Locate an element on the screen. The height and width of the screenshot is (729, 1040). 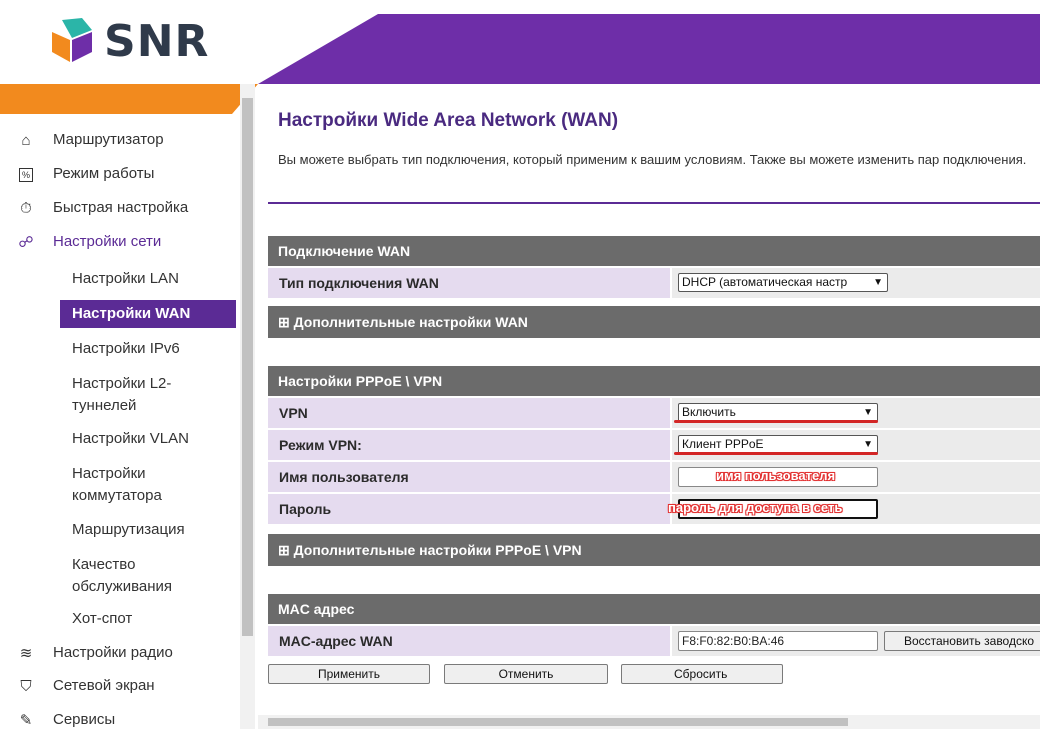
wrench-icon: ✎ is located at coordinates (26, 720).